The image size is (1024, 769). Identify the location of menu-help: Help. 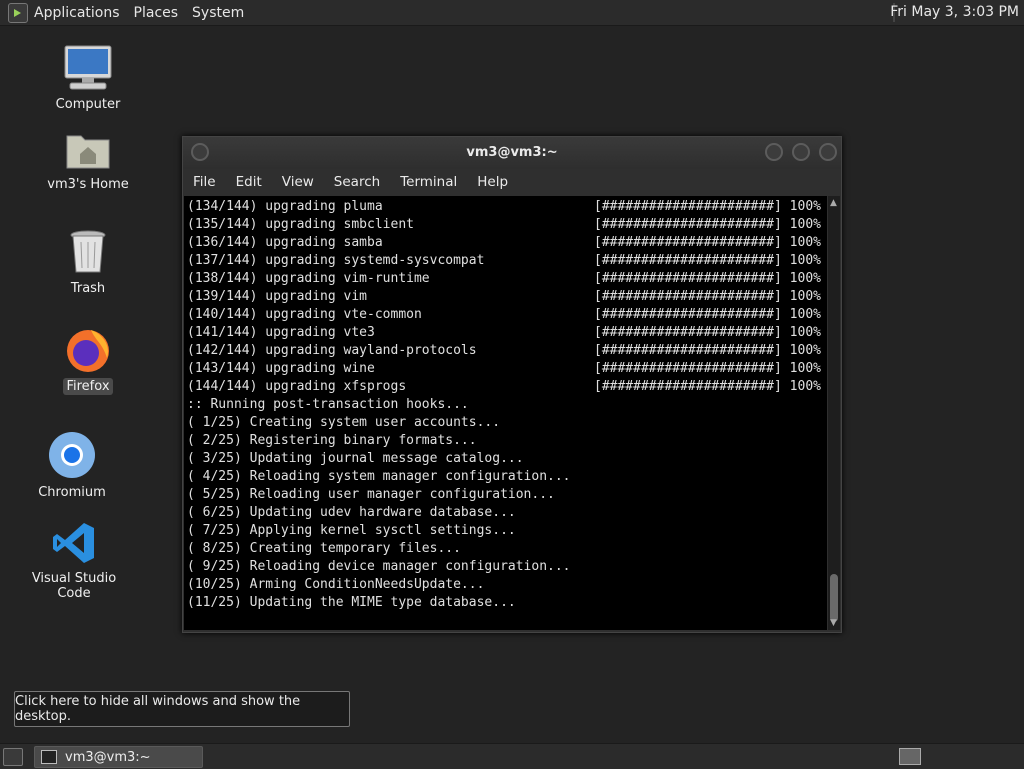
(492, 182).